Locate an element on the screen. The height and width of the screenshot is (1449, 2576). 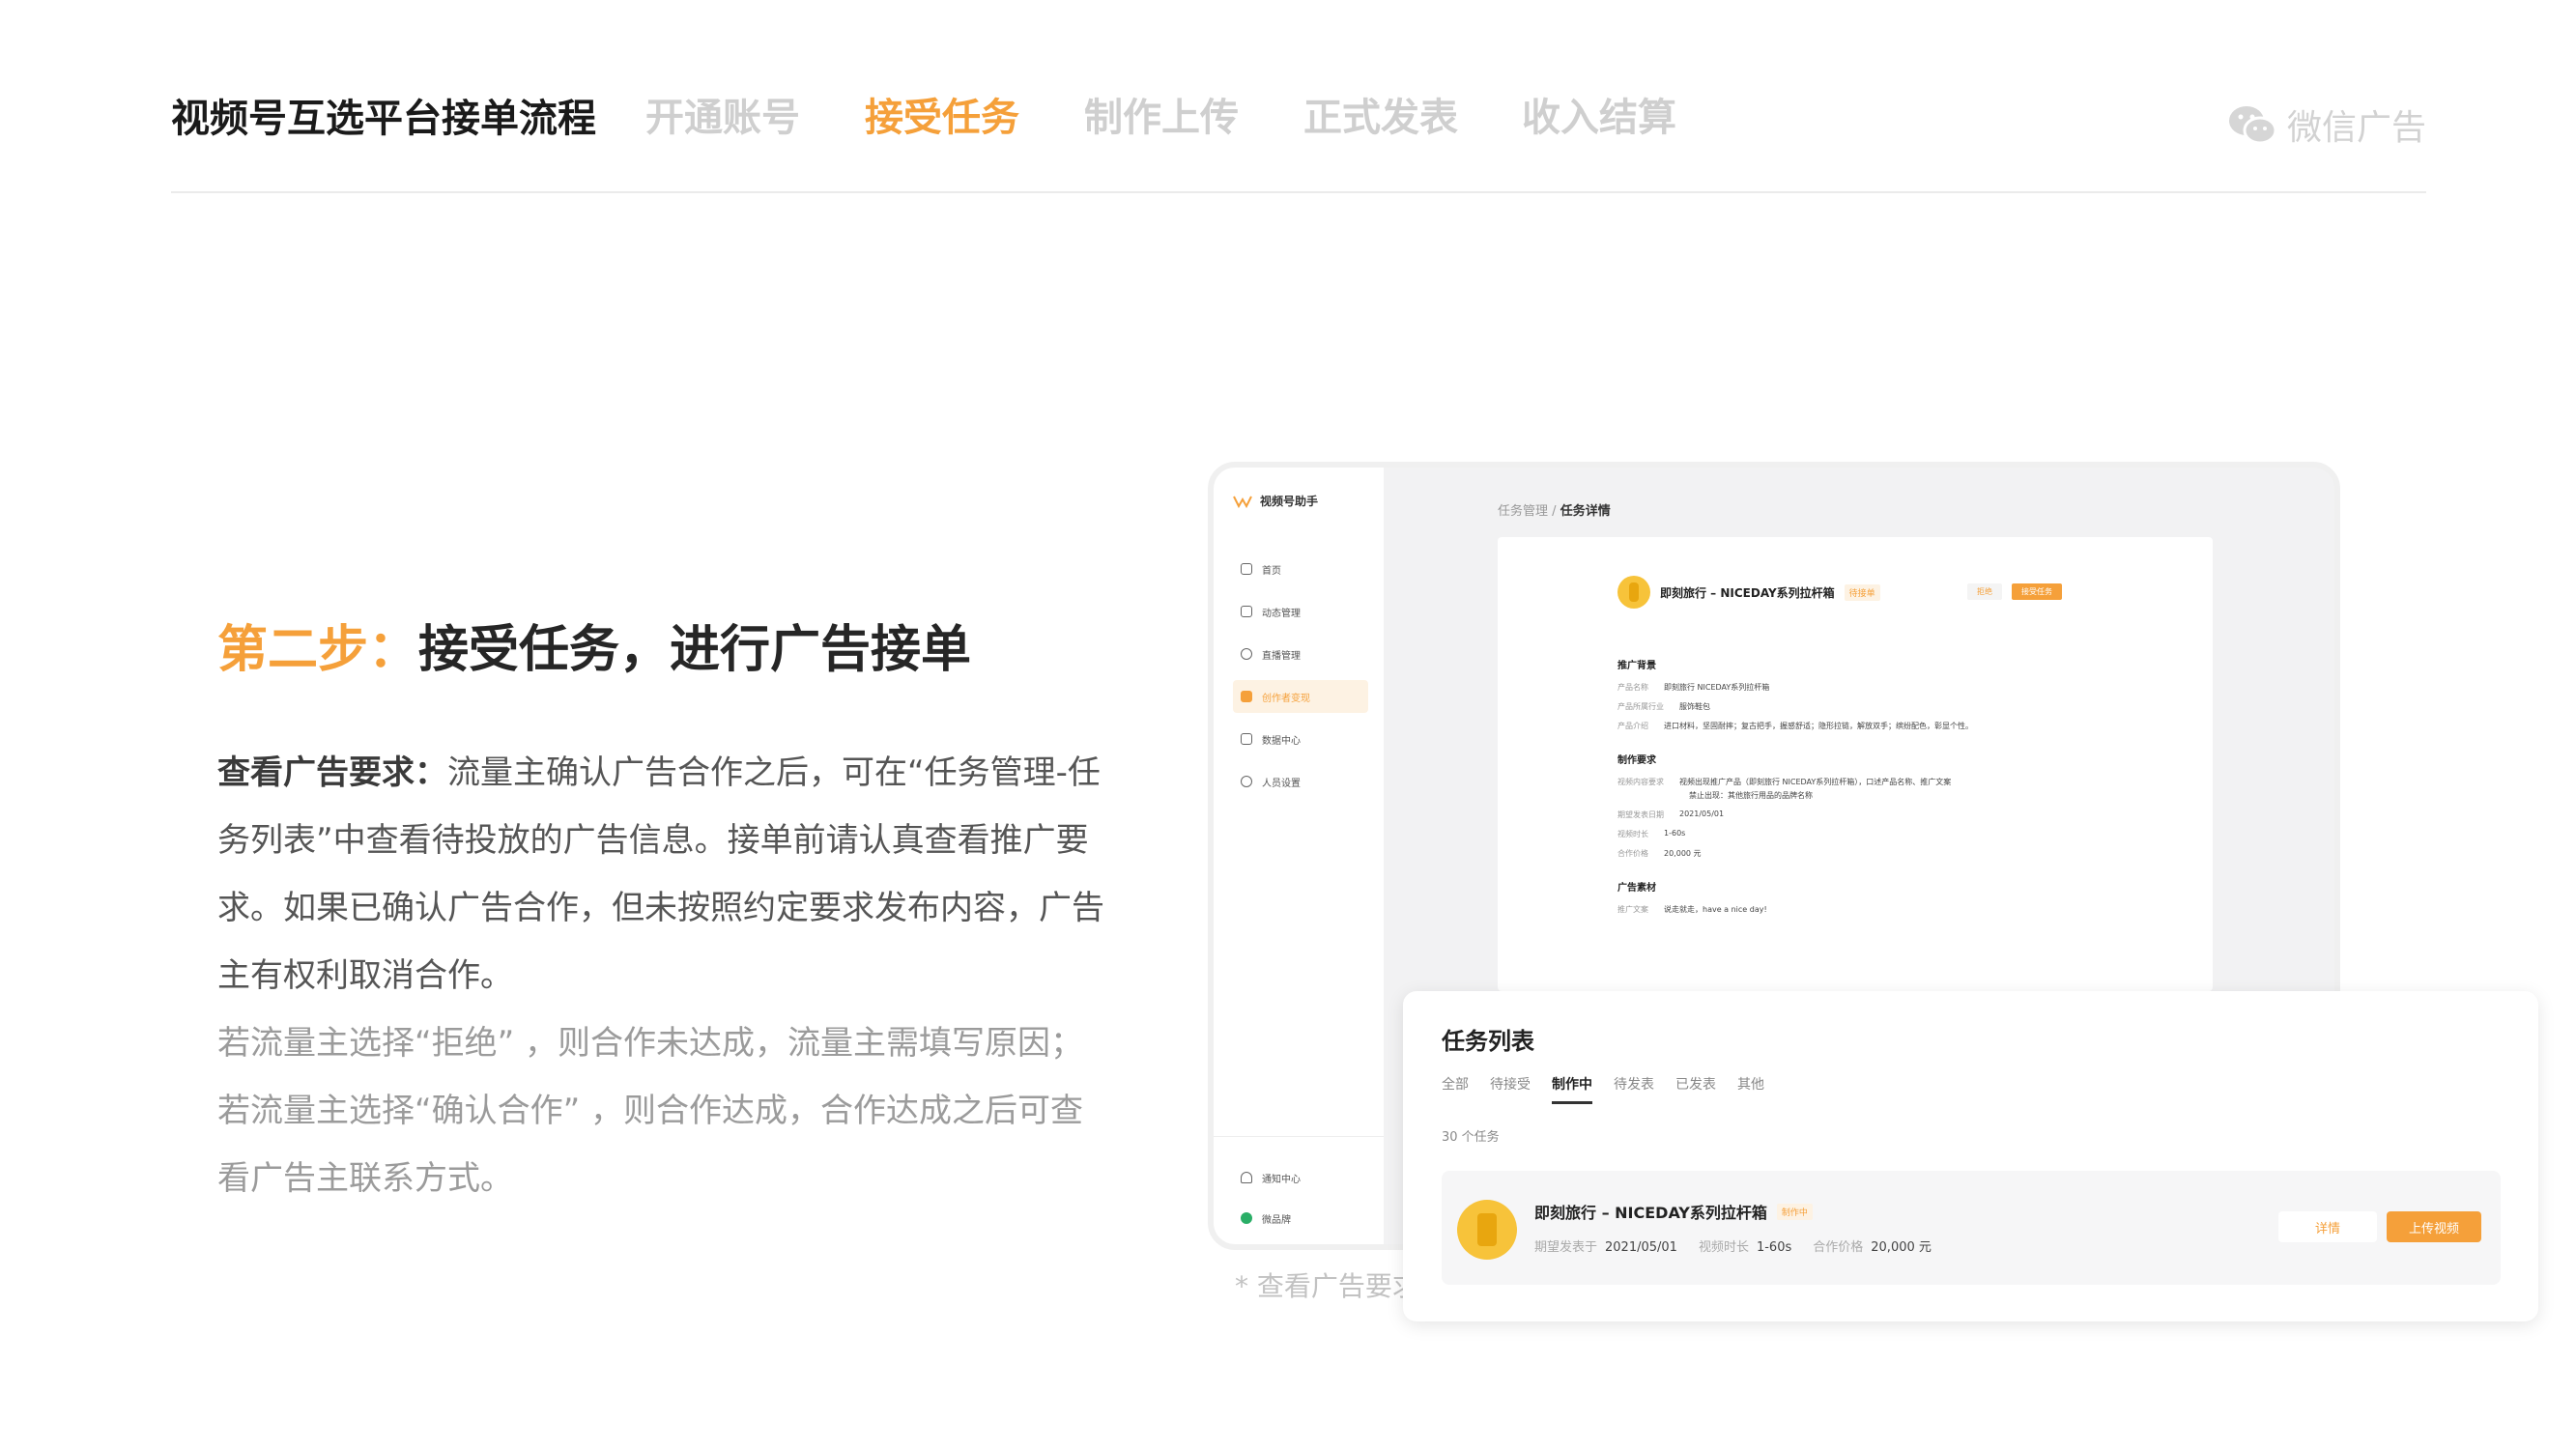
task-list-title: 任务列表 is located at coordinates (1488, 1041).